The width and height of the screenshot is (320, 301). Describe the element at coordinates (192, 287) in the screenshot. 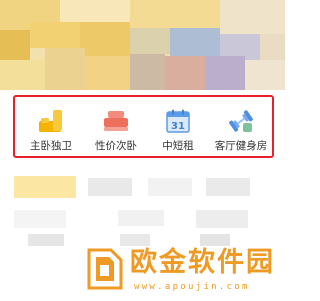

I see `watermark-url: www.apoujin.com` at that location.